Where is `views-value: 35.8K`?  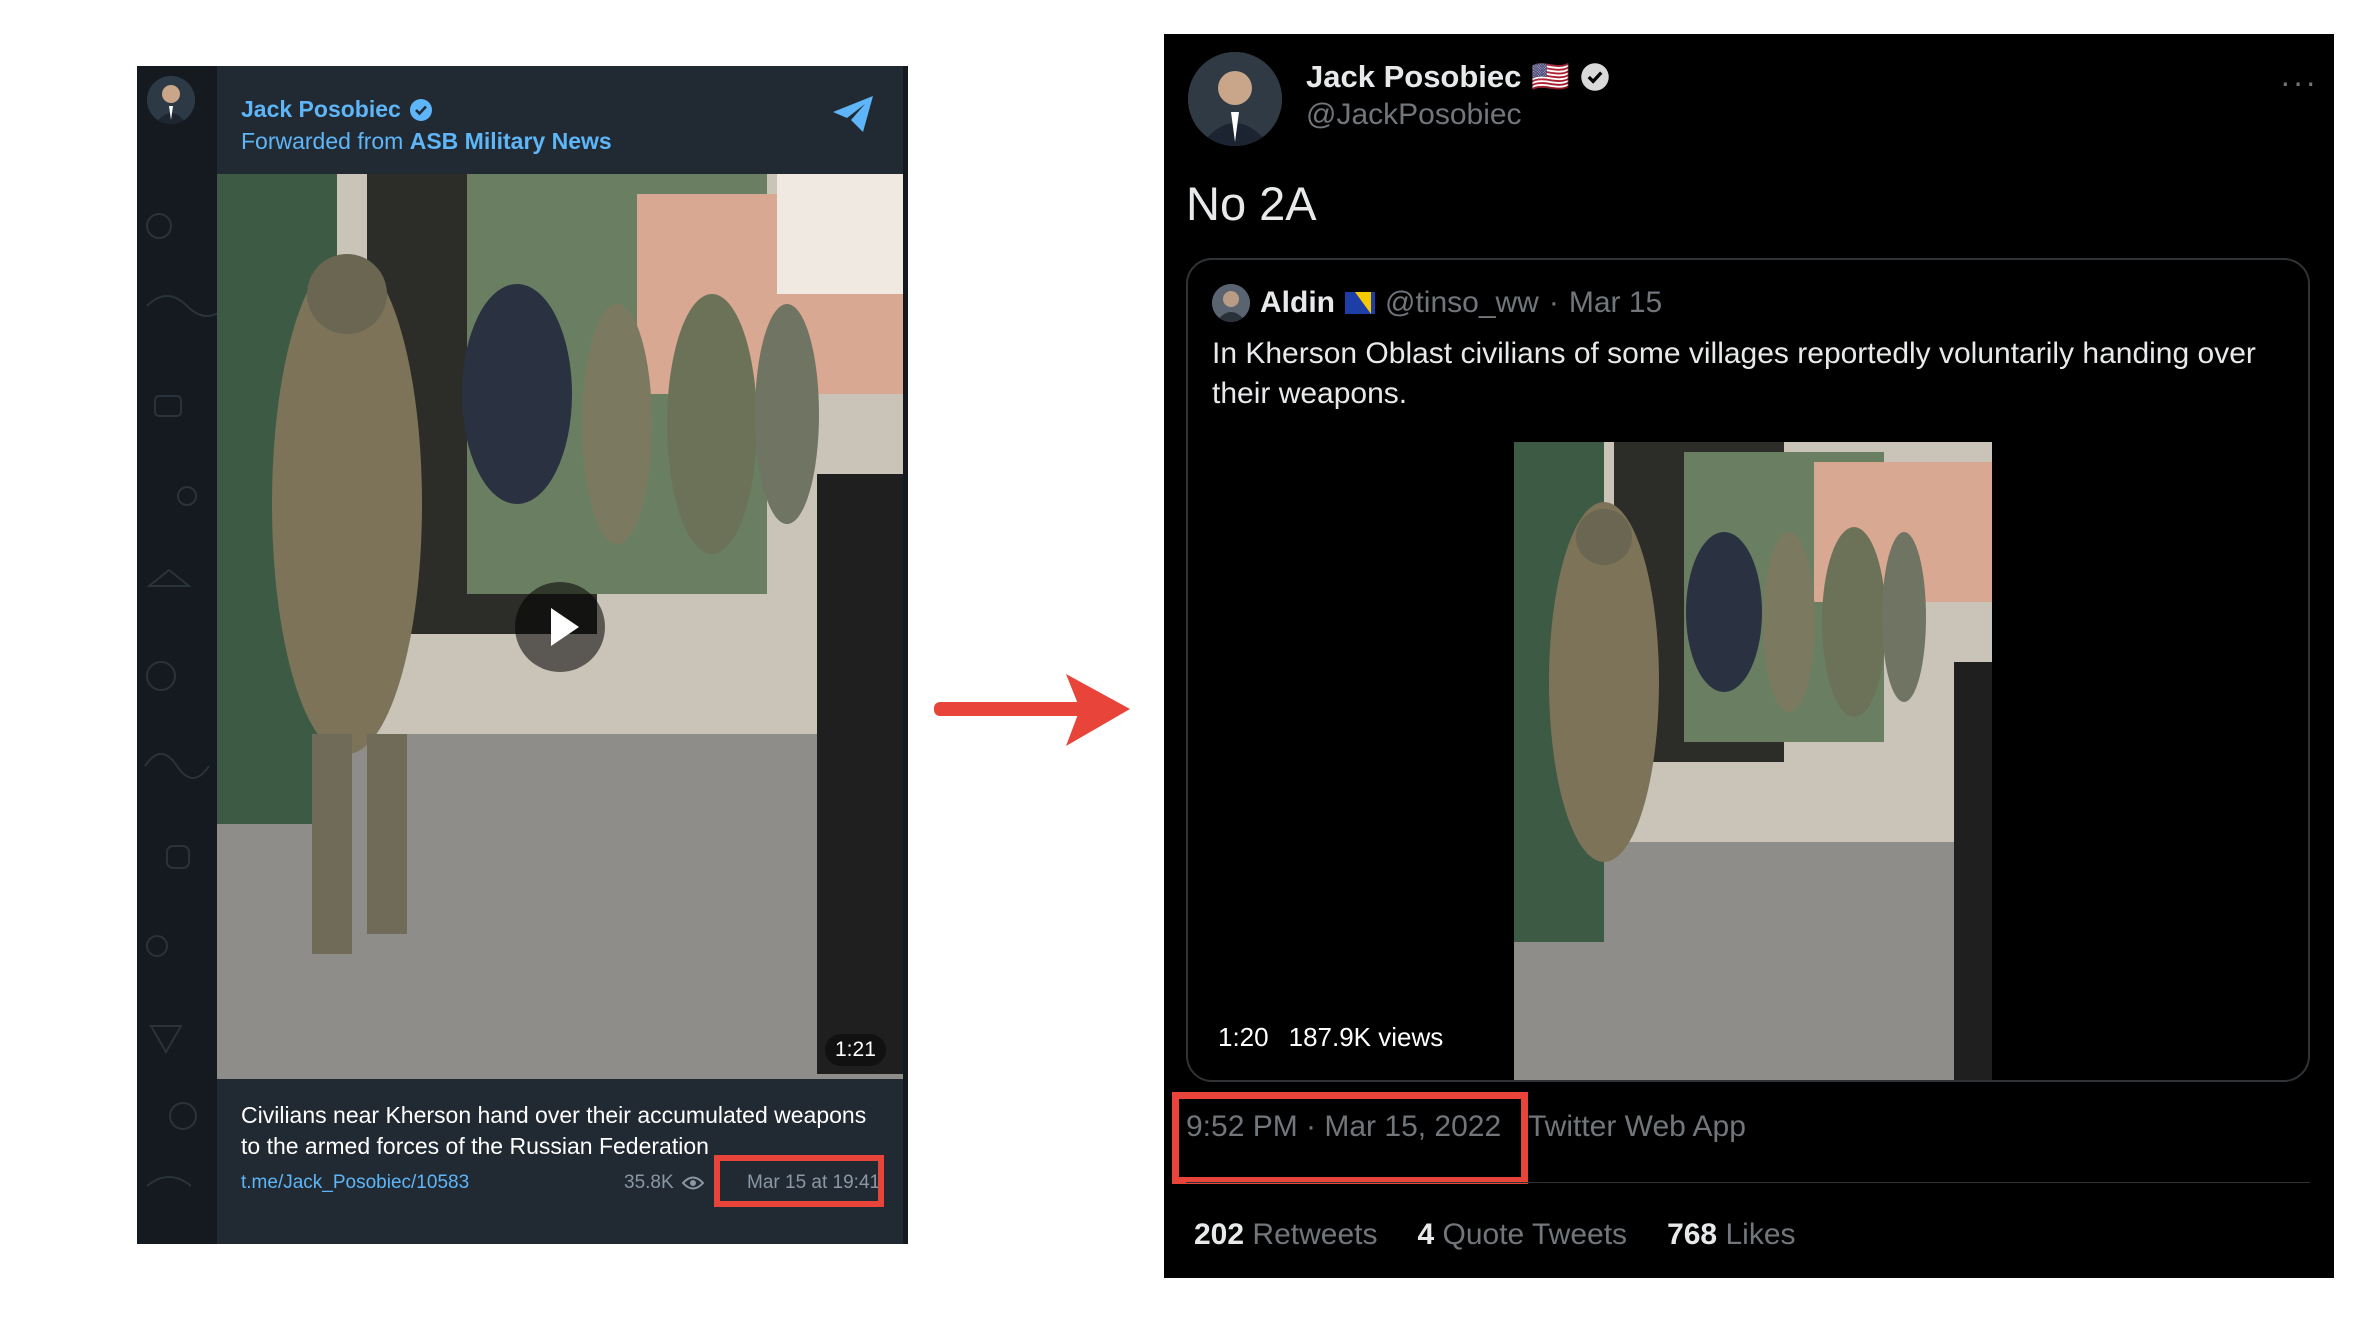 views-value: 35.8K is located at coordinates (649, 1182).